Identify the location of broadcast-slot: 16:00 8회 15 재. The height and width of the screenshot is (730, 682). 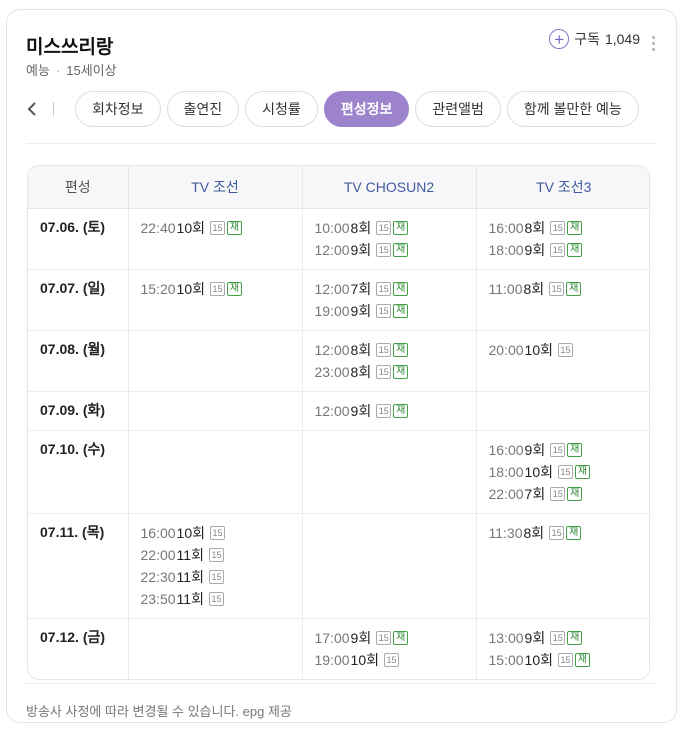
(569, 228).